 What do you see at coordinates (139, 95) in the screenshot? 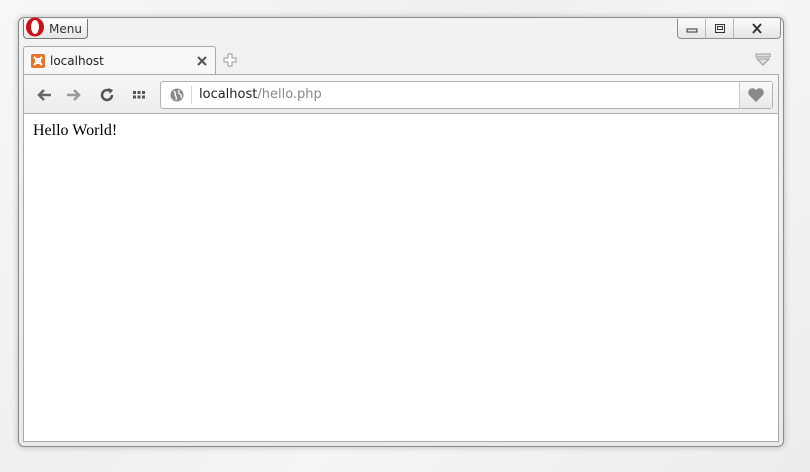
I see `grid-icon` at bounding box center [139, 95].